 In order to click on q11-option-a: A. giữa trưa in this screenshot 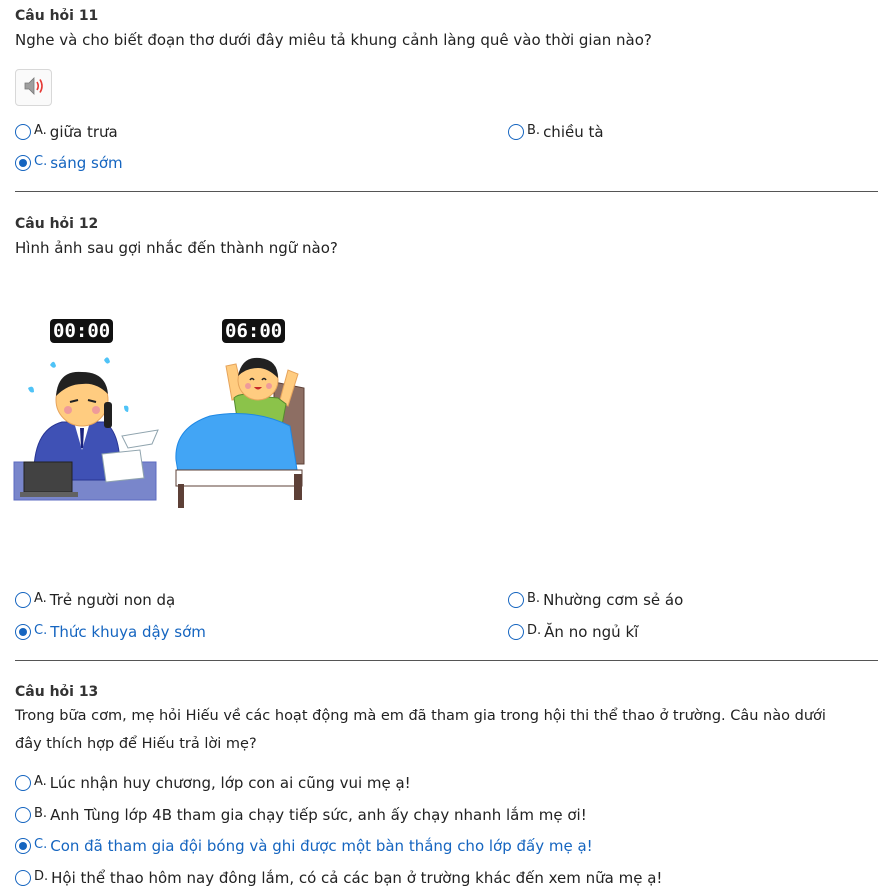, I will do `click(66, 132)`.